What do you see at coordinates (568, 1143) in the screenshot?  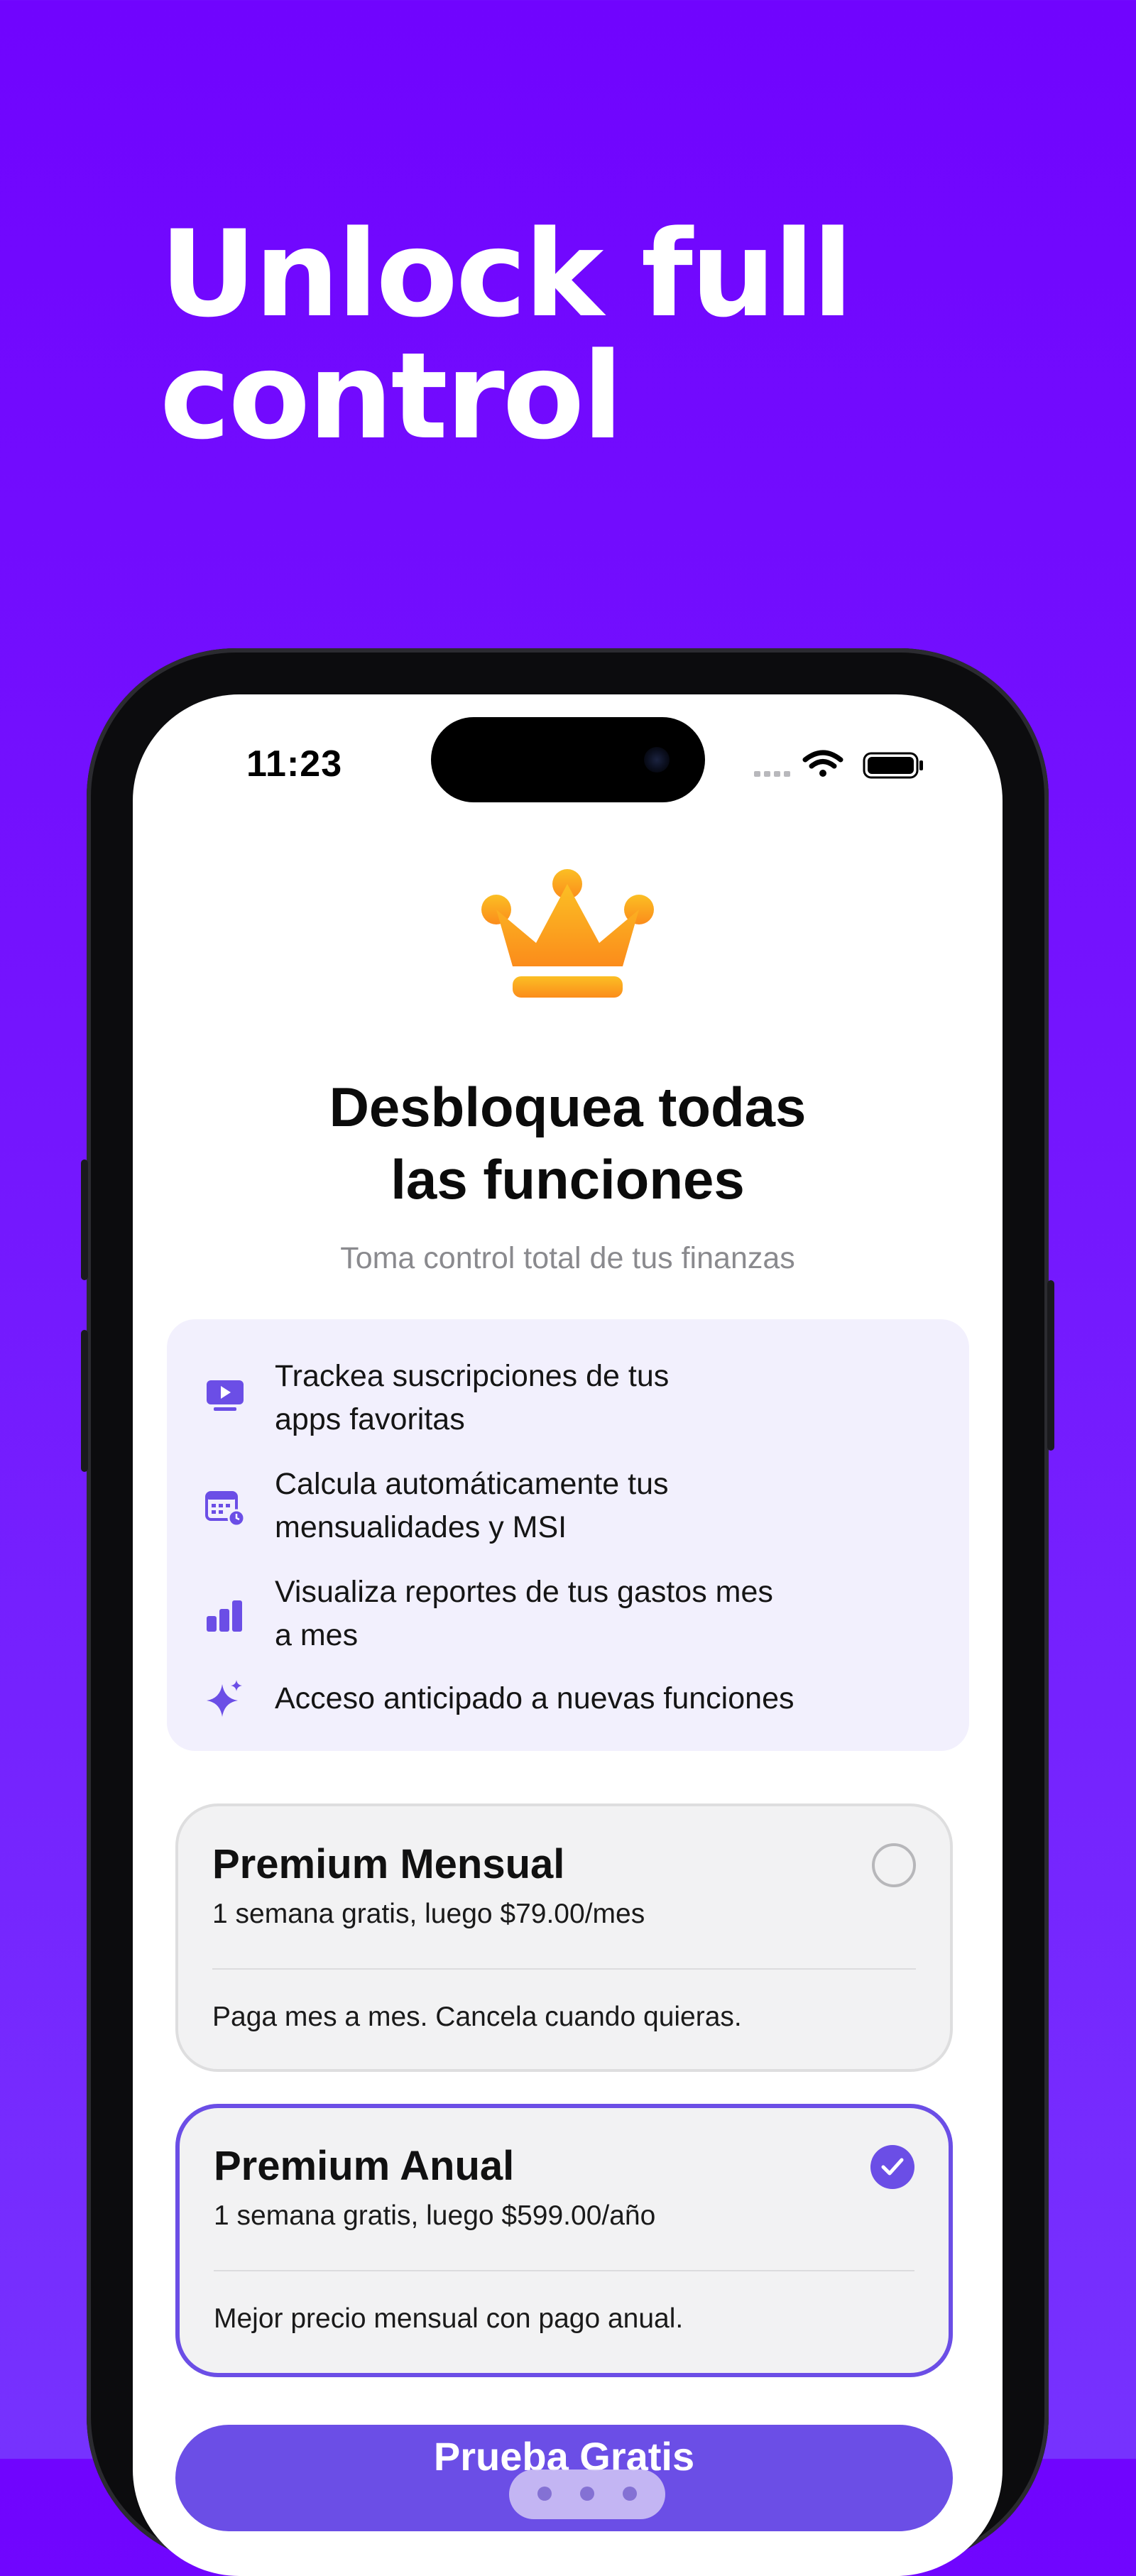 I see `paywall-title: Desbloquea todas las funciones` at bounding box center [568, 1143].